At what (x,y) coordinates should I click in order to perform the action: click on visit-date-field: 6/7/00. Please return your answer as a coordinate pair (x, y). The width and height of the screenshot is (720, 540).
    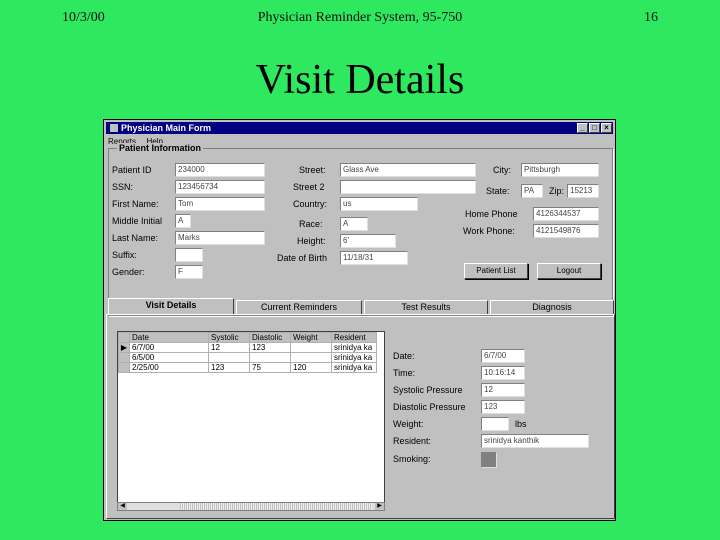
    Looking at the image, I should click on (503, 356).